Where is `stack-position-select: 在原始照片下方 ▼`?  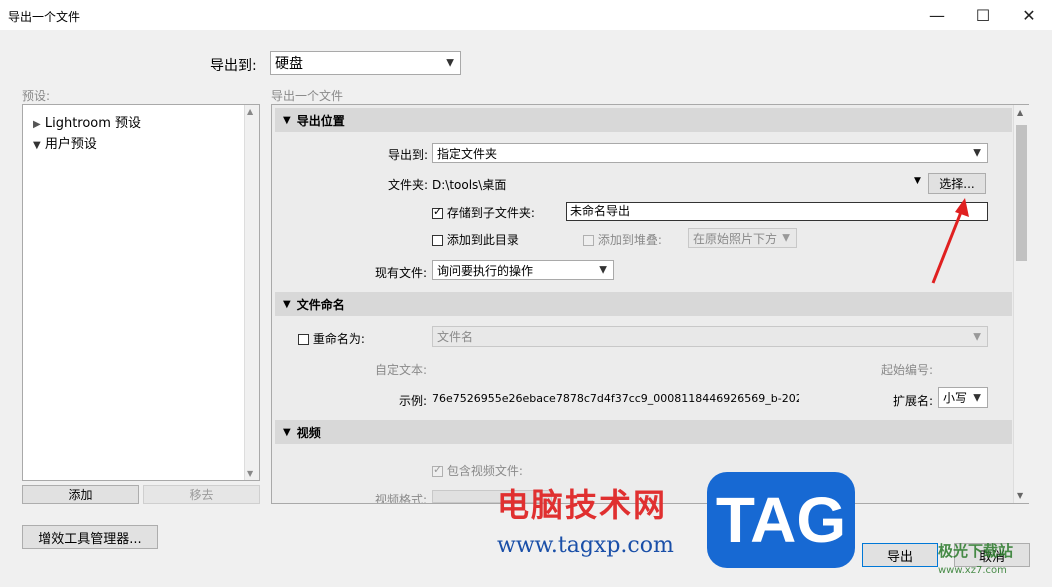
stack-position-select: 在原始照片下方 ▼ is located at coordinates (742, 238).